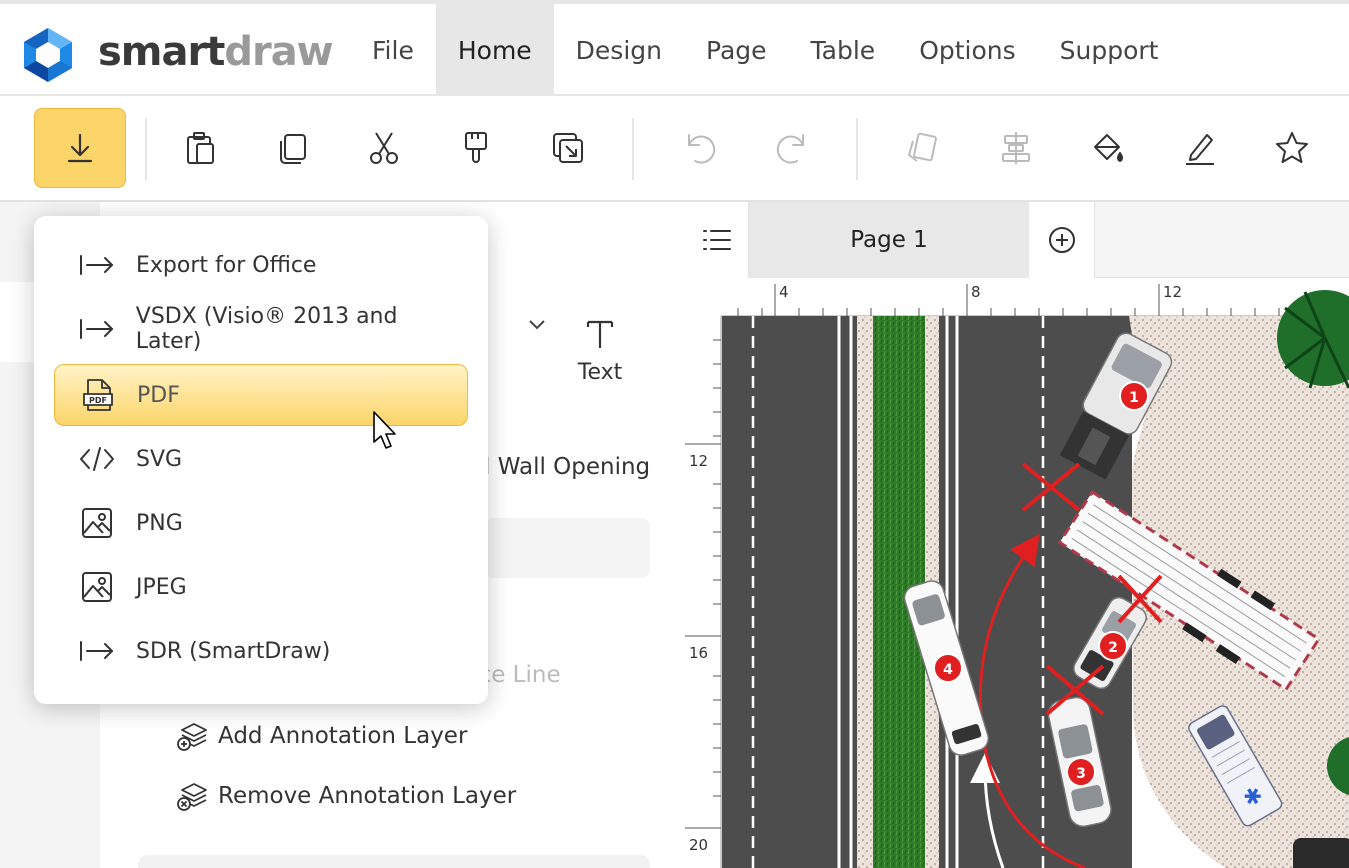  What do you see at coordinates (161, 587) in the screenshot?
I see `export-jpeg-label: JPEG` at bounding box center [161, 587].